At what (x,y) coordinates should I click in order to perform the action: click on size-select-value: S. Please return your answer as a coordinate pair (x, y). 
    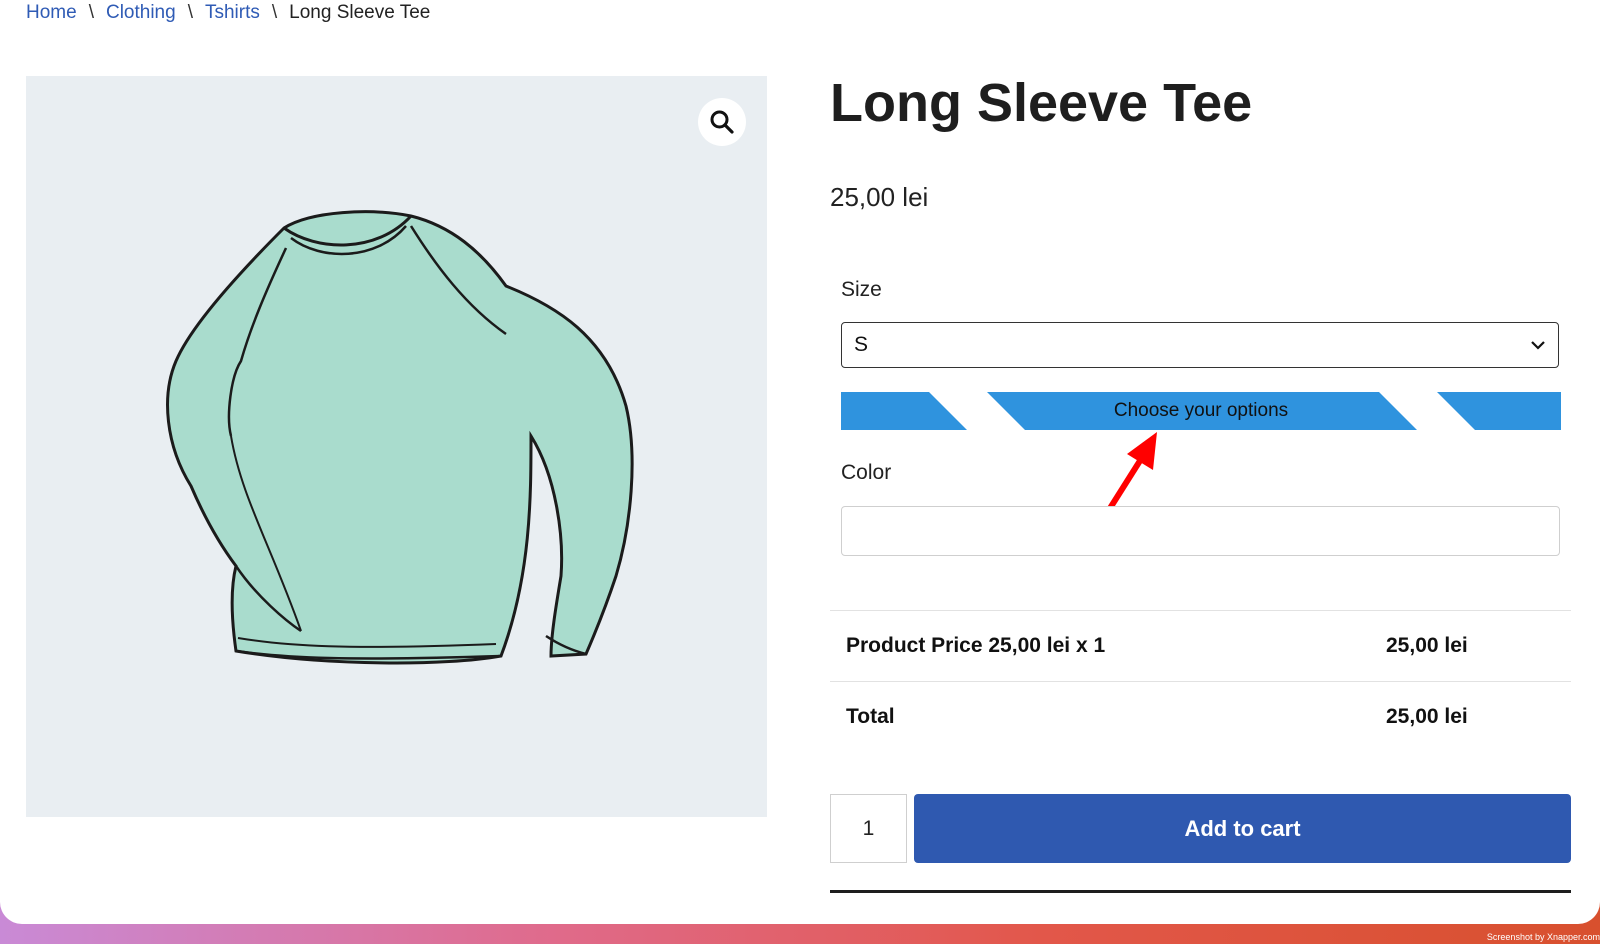
    Looking at the image, I should click on (861, 344).